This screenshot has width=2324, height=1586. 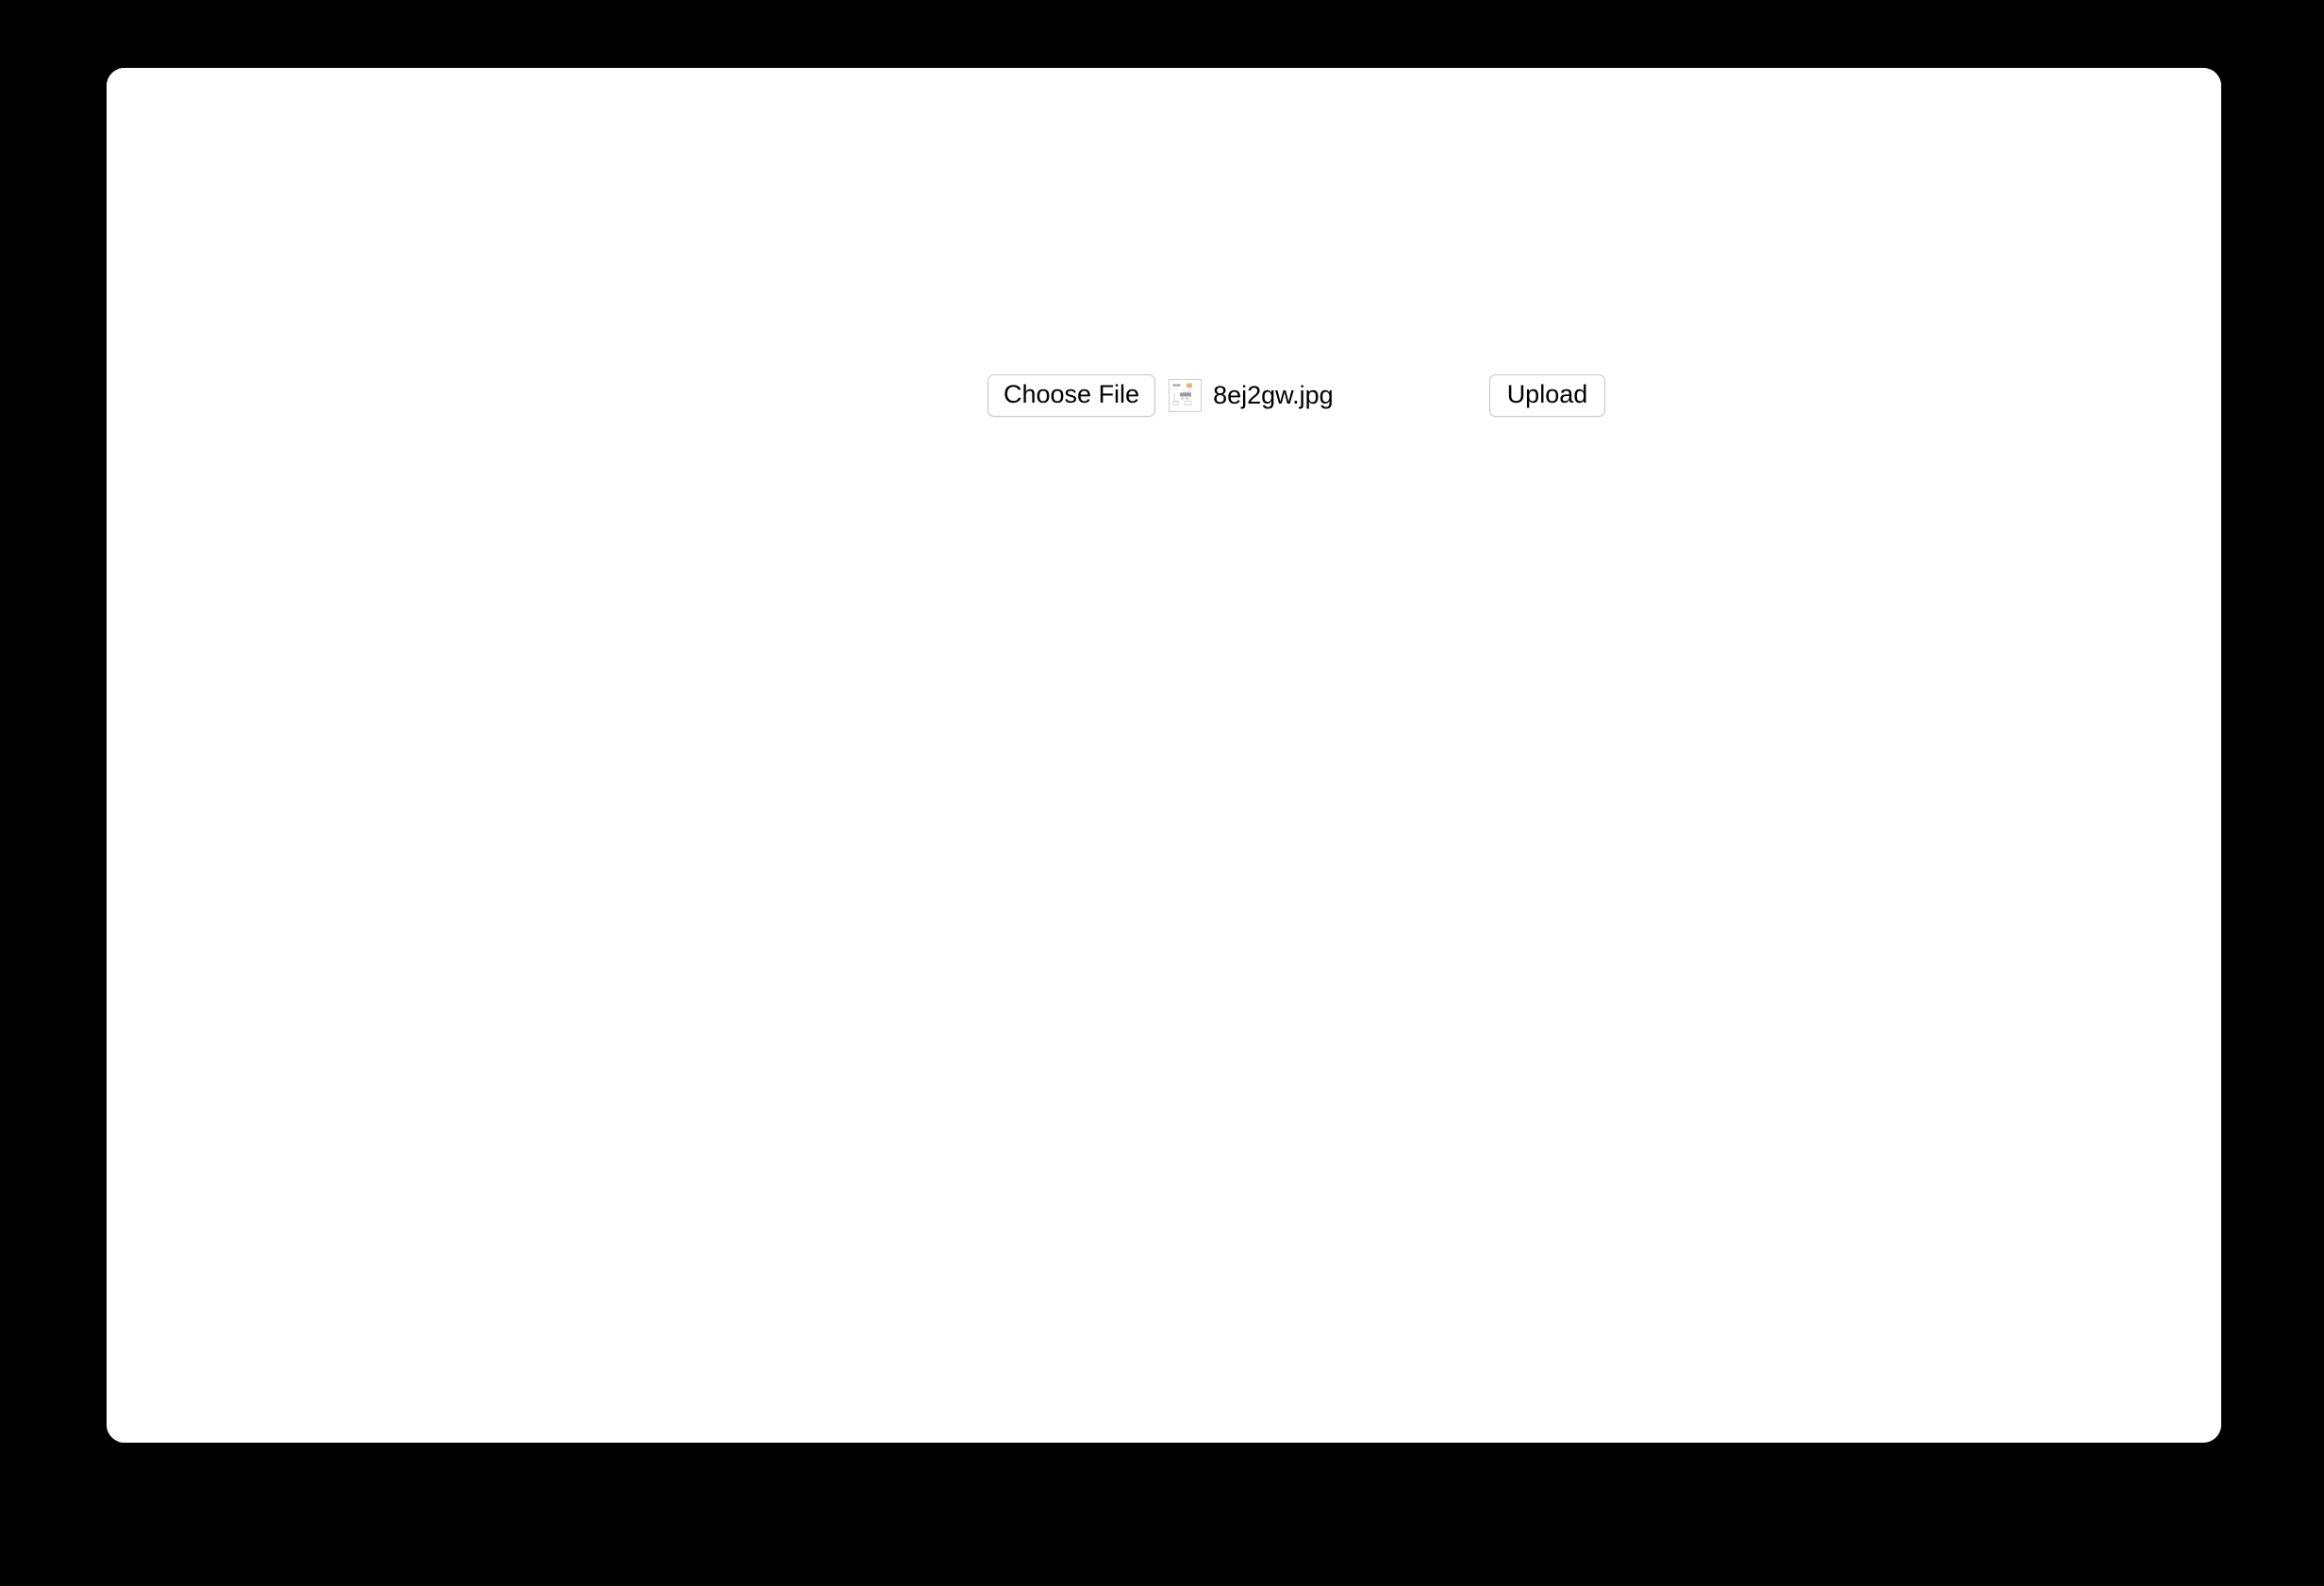 I want to click on file-input-control: Choose File 8ej2gw.jpg, so click(x=1161, y=395).